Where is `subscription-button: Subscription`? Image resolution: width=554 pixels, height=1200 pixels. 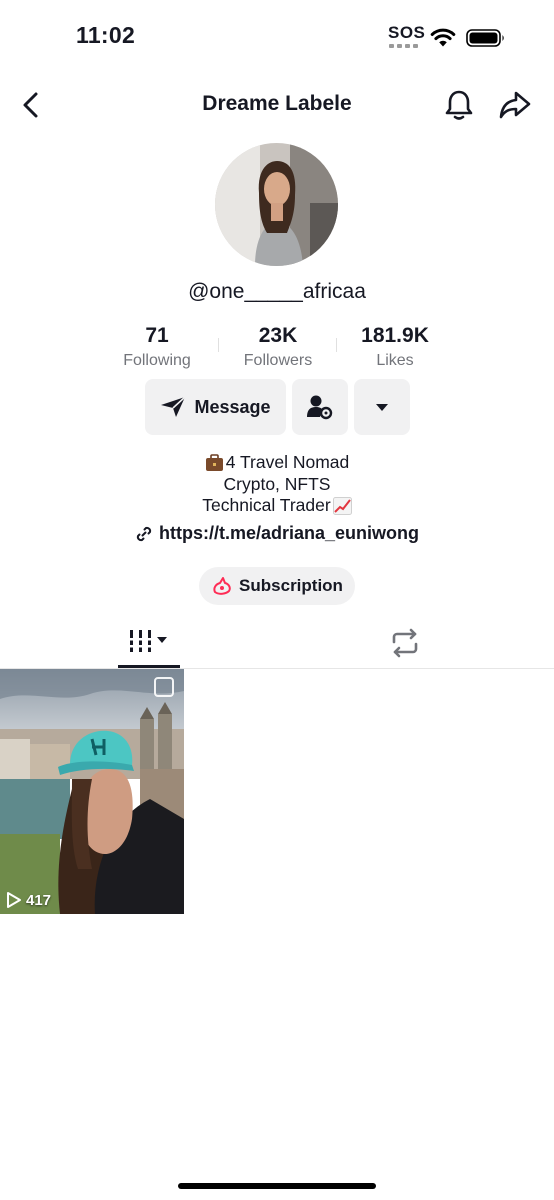
subscription-button: Subscription is located at coordinates (277, 586).